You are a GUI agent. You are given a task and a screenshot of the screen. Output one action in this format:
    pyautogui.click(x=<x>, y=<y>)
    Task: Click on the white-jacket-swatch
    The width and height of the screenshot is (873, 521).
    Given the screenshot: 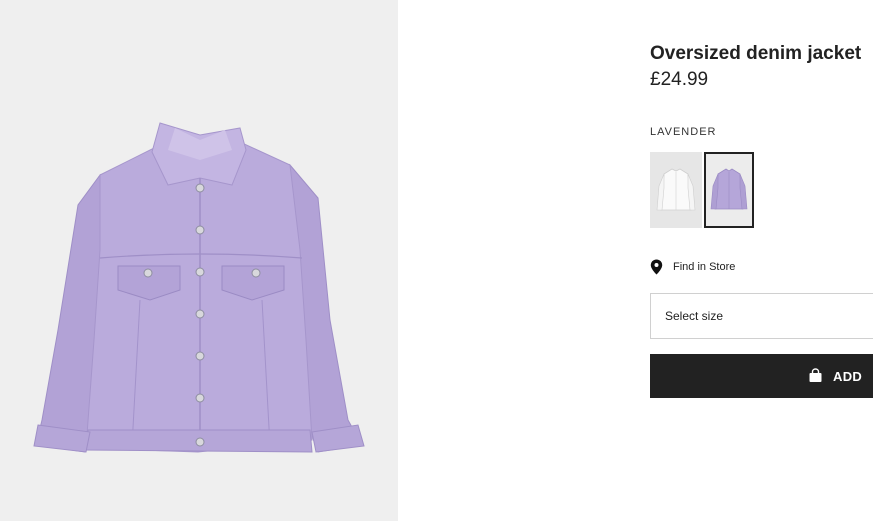 What is the action you would take?
    pyautogui.click(x=676, y=190)
    